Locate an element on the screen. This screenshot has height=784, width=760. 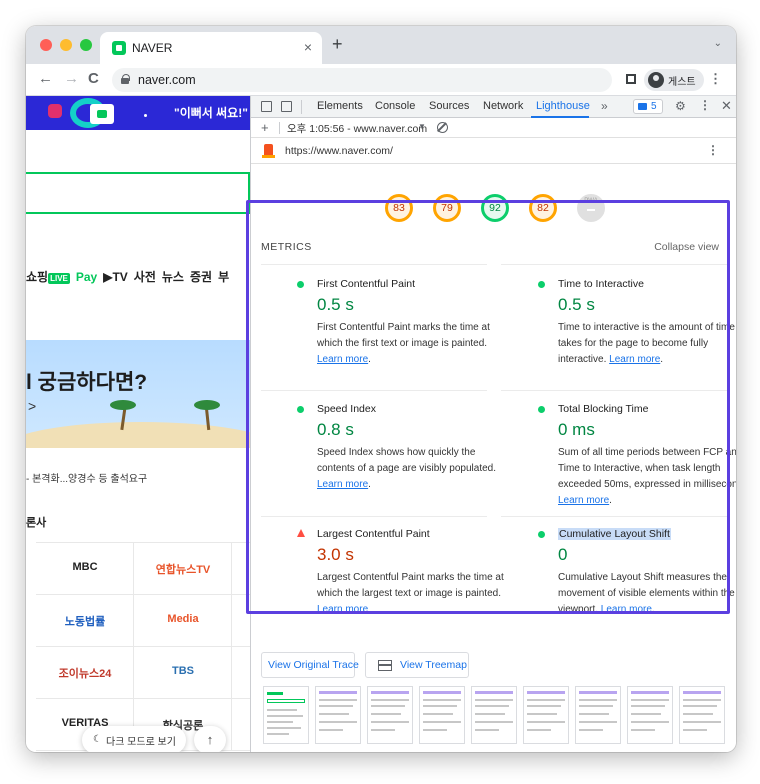
zoom-window-button is located at coordinates (86, 45).